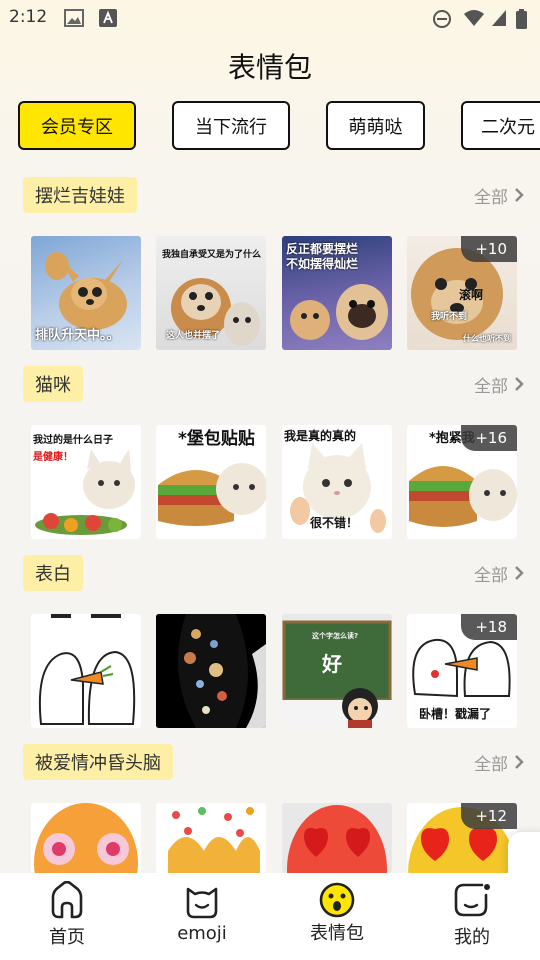  I want to click on section-lovestruck: 被爱情冲昏头脑 全部 +12, so click(270, 809).